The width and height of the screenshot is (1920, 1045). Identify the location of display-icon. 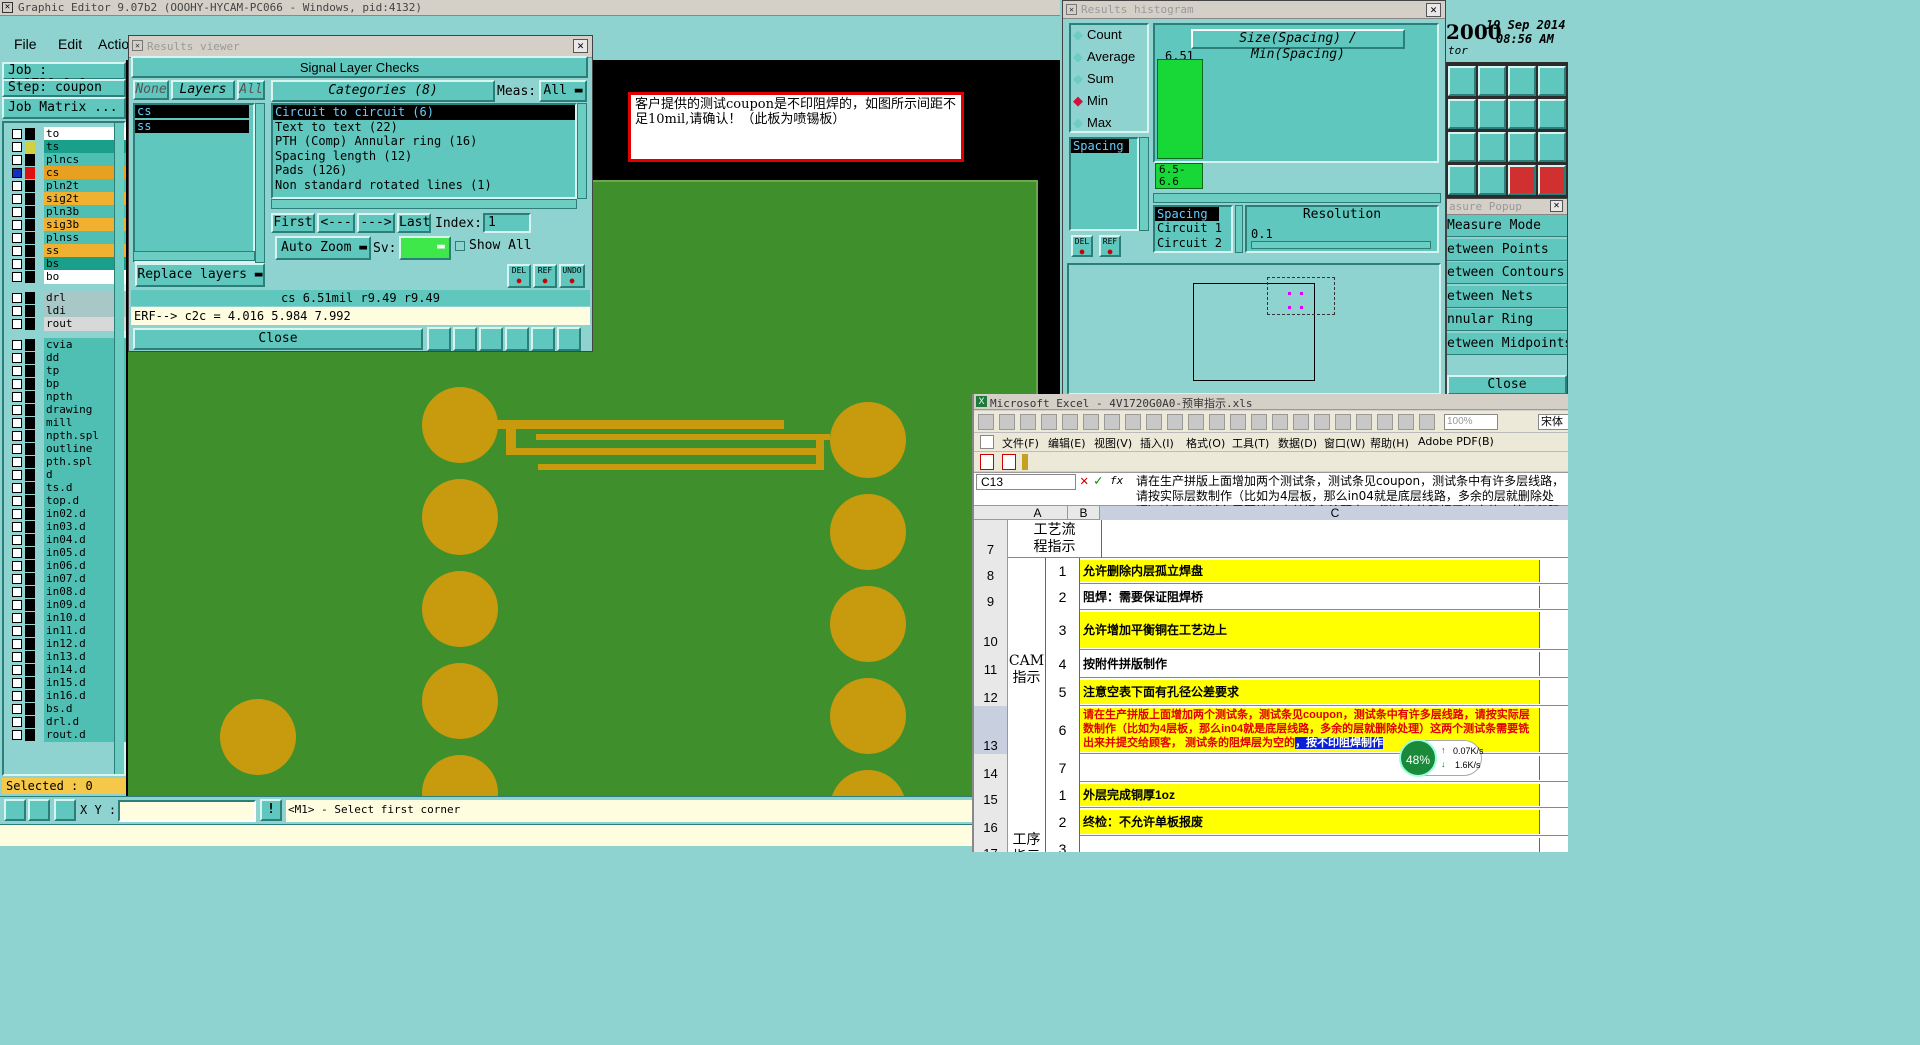
(465, 339).